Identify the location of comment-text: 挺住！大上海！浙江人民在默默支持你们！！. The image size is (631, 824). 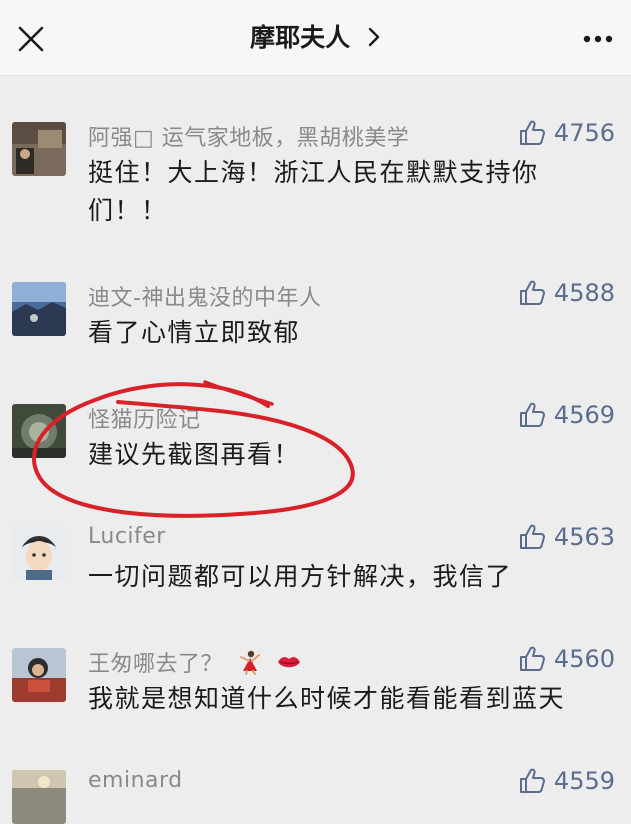
(313, 191).